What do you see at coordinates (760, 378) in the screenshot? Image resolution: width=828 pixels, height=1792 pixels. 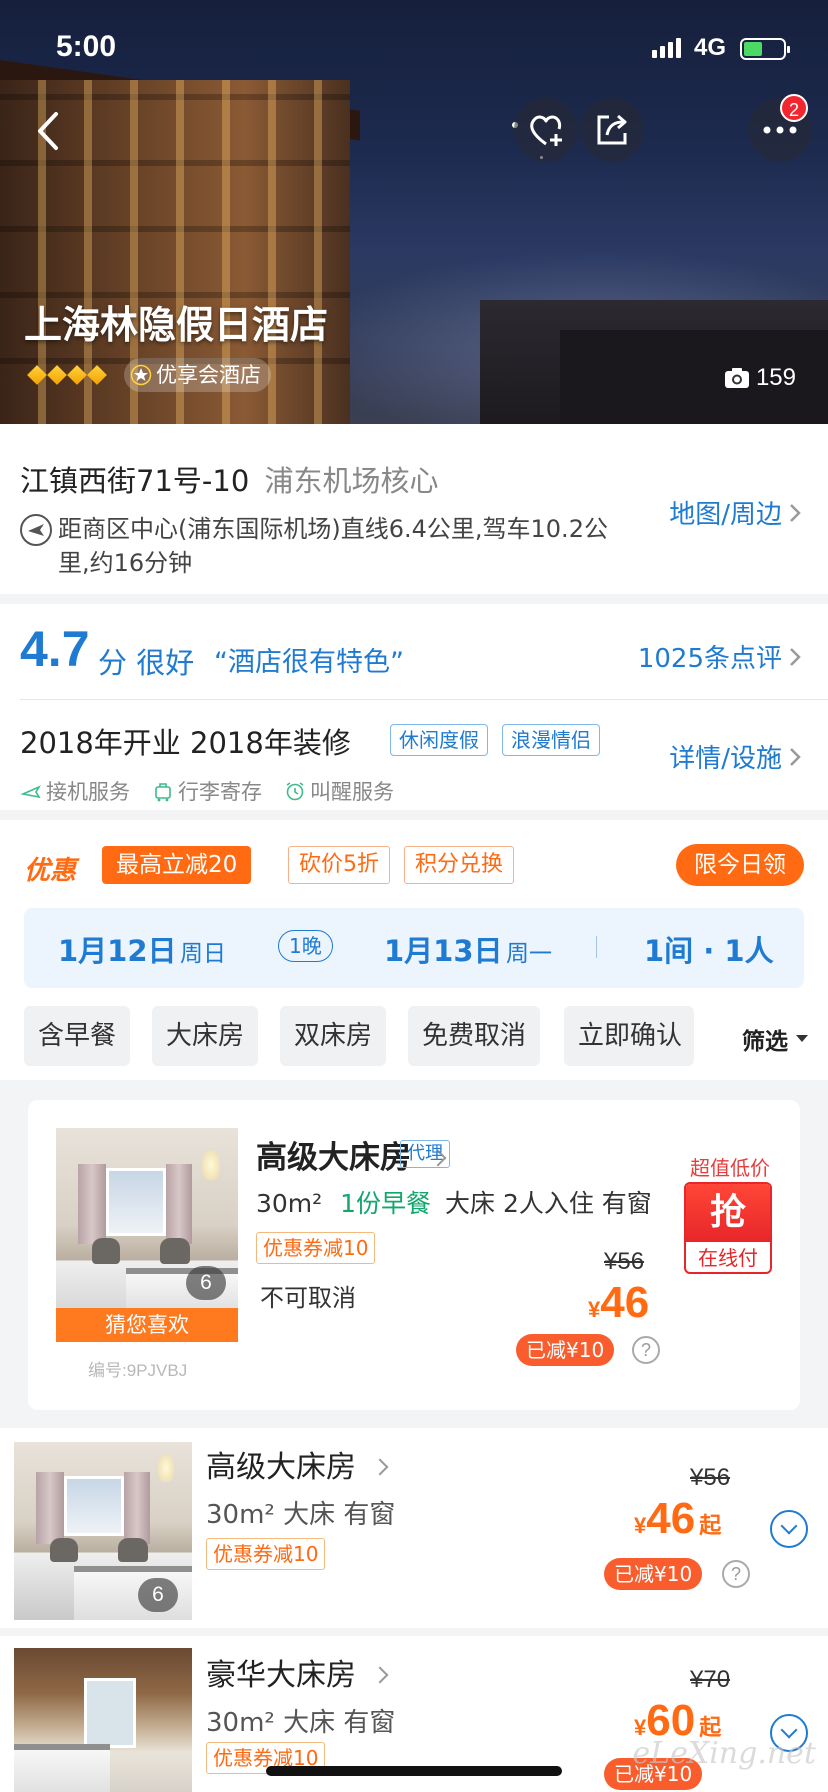 I see `photo-count: 159` at bounding box center [760, 378].